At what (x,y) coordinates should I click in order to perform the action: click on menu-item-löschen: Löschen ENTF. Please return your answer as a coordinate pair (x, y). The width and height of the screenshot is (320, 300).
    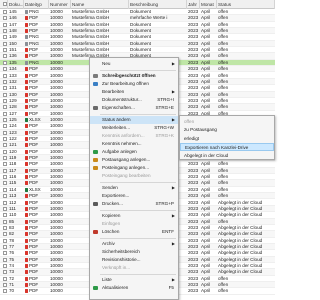
    Looking at the image, I should click on (134, 232).